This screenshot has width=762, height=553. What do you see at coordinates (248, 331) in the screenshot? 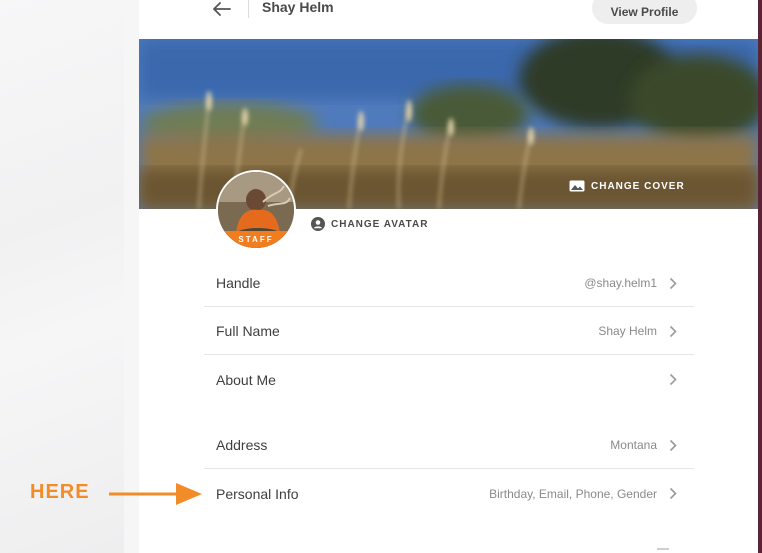
I see `row-label: Full Name` at bounding box center [248, 331].